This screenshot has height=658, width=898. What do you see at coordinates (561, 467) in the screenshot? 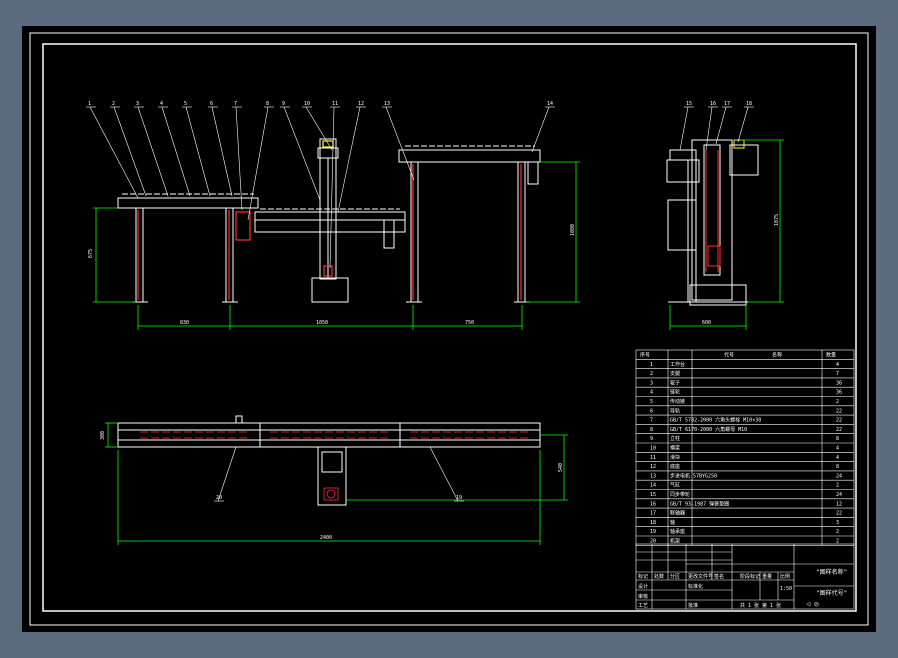
I see `dim-plan-h: 540` at bounding box center [561, 467].